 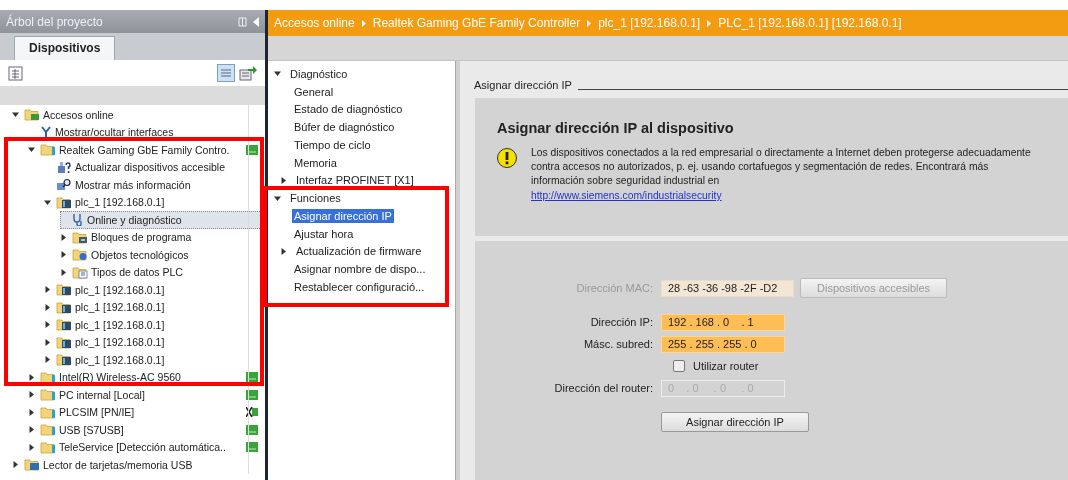 I want to click on tree-item: Tipos de datos PLC, so click(x=161, y=272).